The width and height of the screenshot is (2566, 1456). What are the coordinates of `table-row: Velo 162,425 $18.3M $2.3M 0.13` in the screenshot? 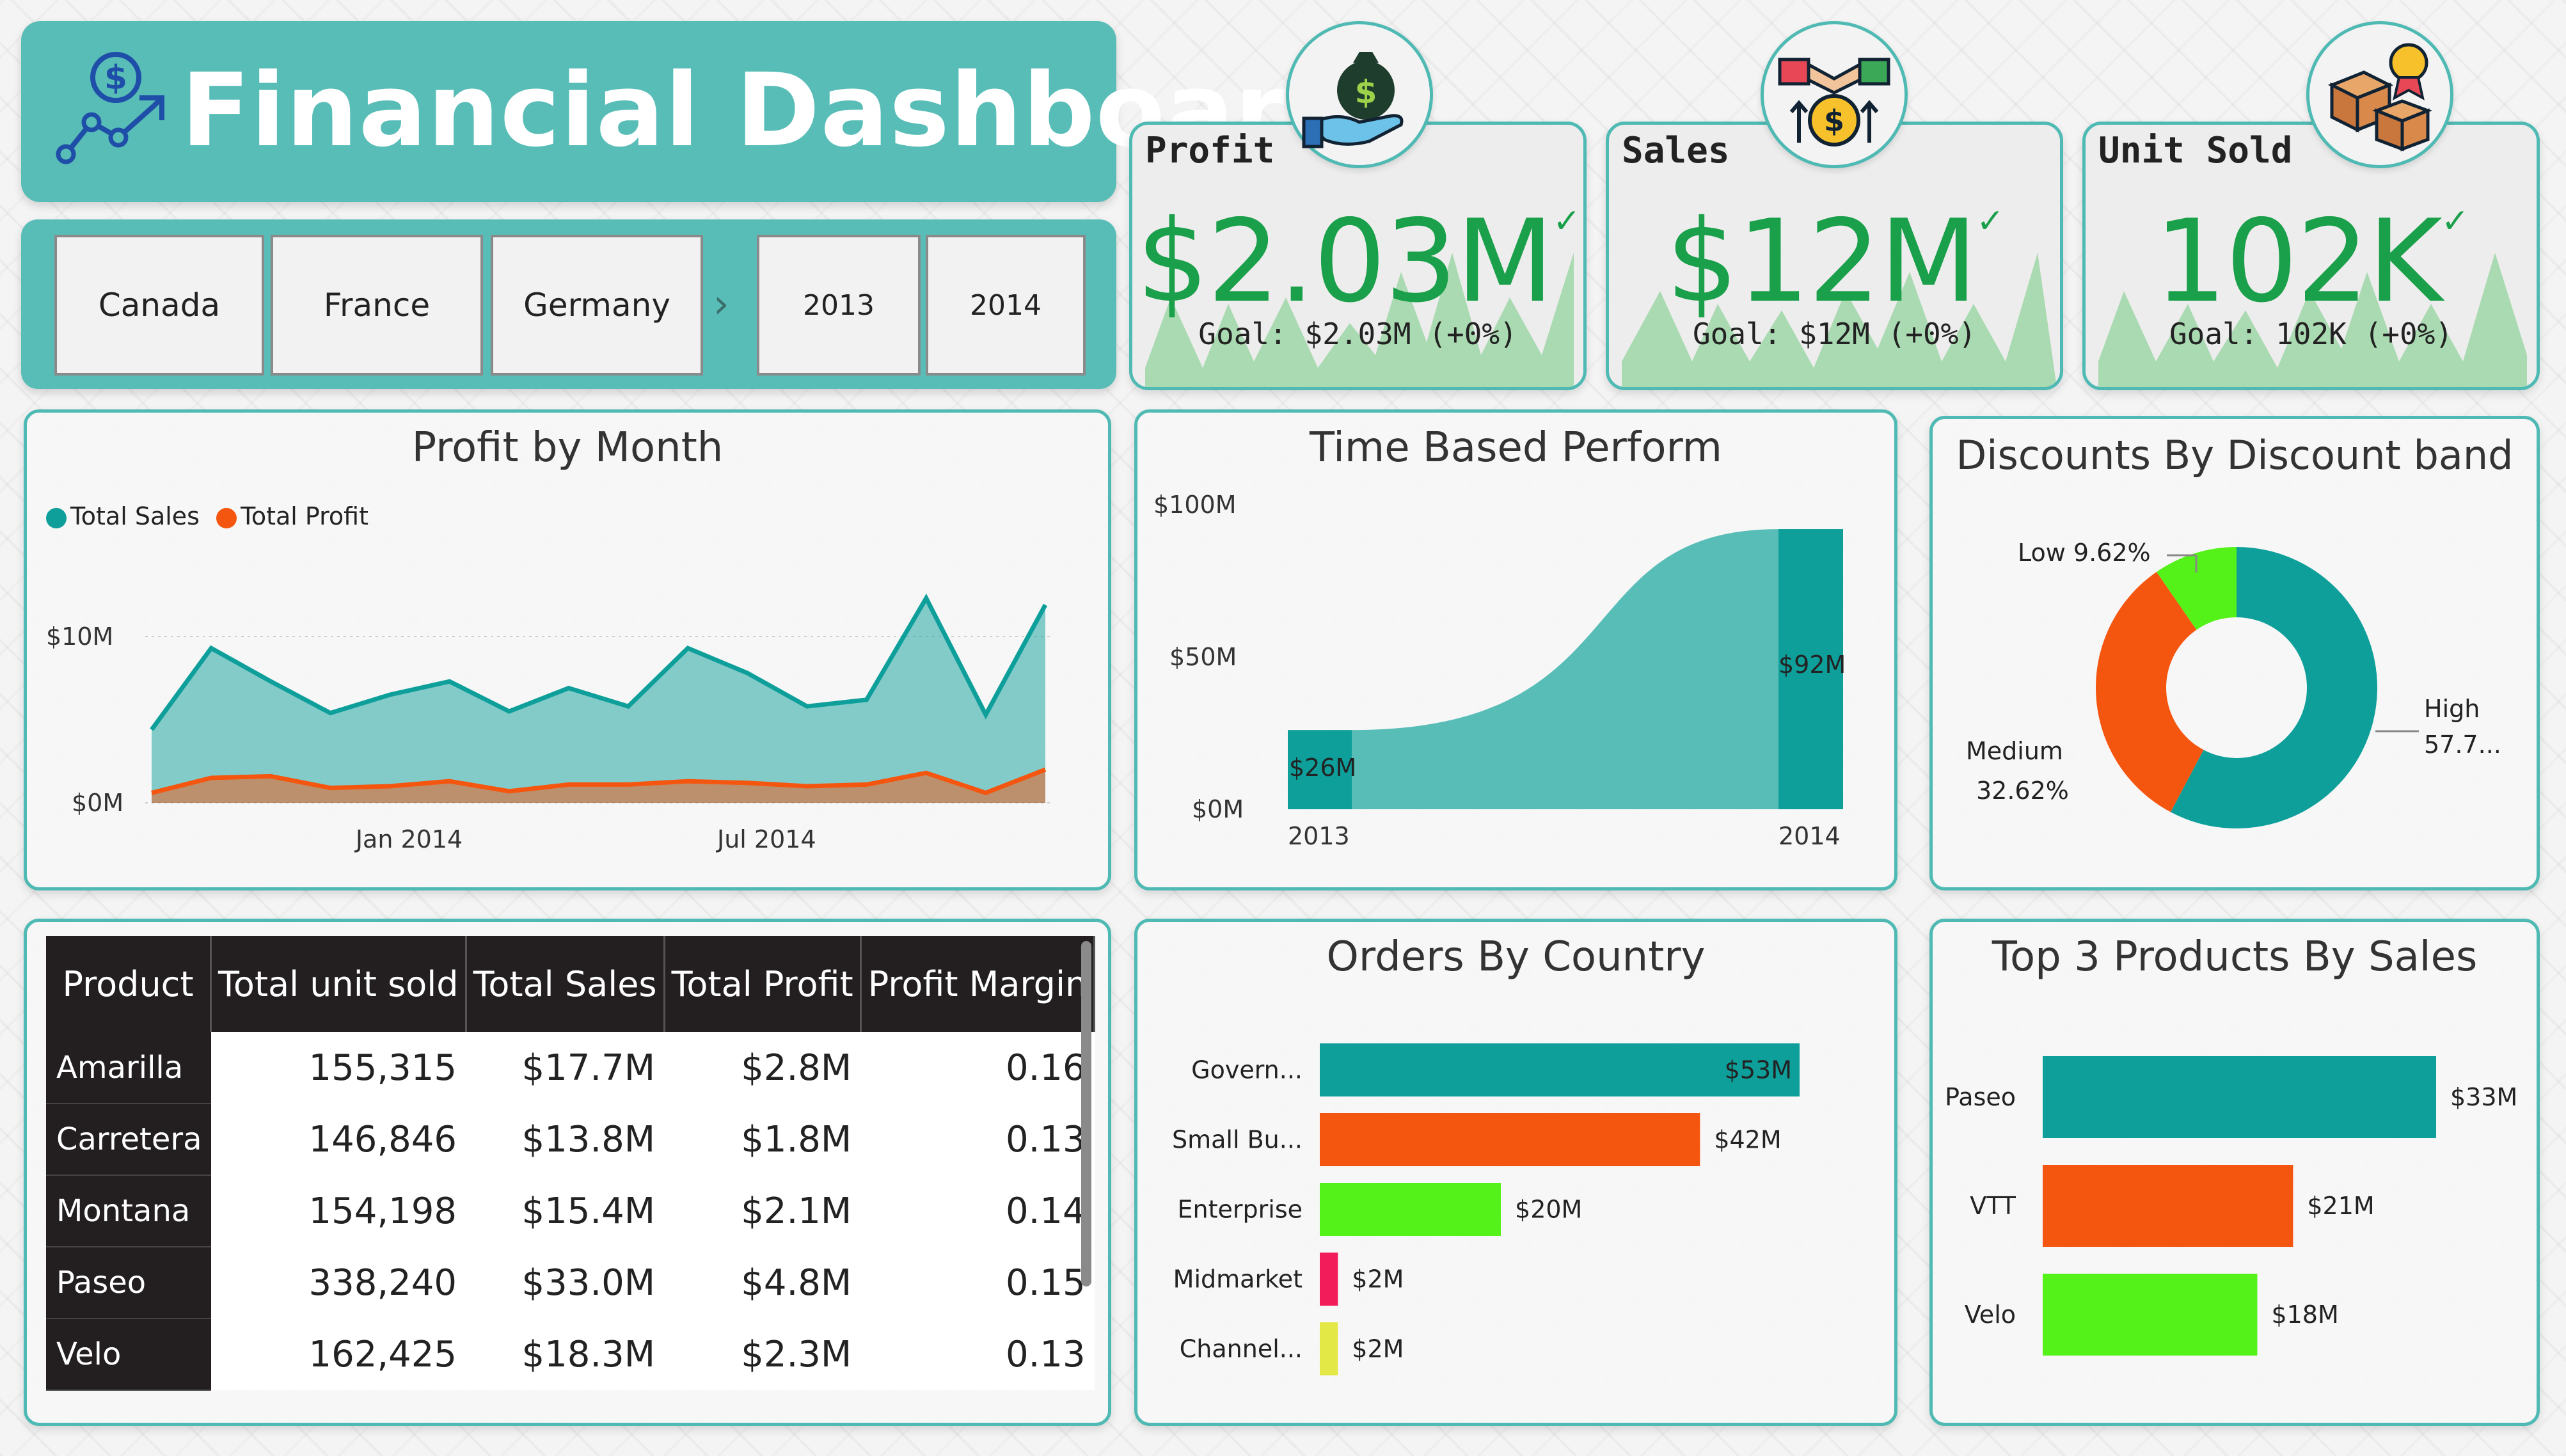 It's located at (570, 1355).